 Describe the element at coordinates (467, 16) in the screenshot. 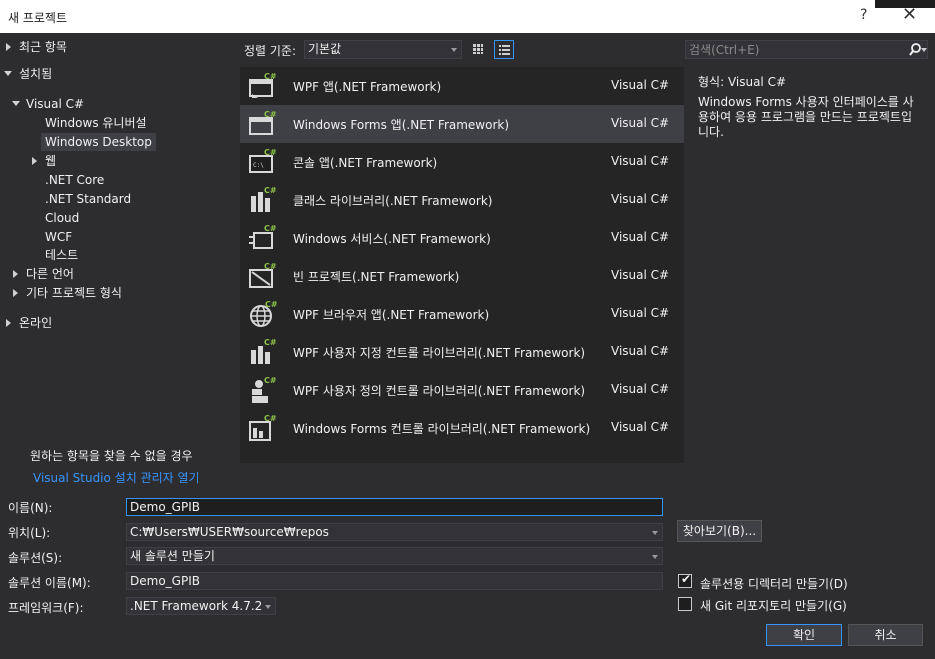

I see `title-bar: 새 프로젝트 ? ✕` at that location.